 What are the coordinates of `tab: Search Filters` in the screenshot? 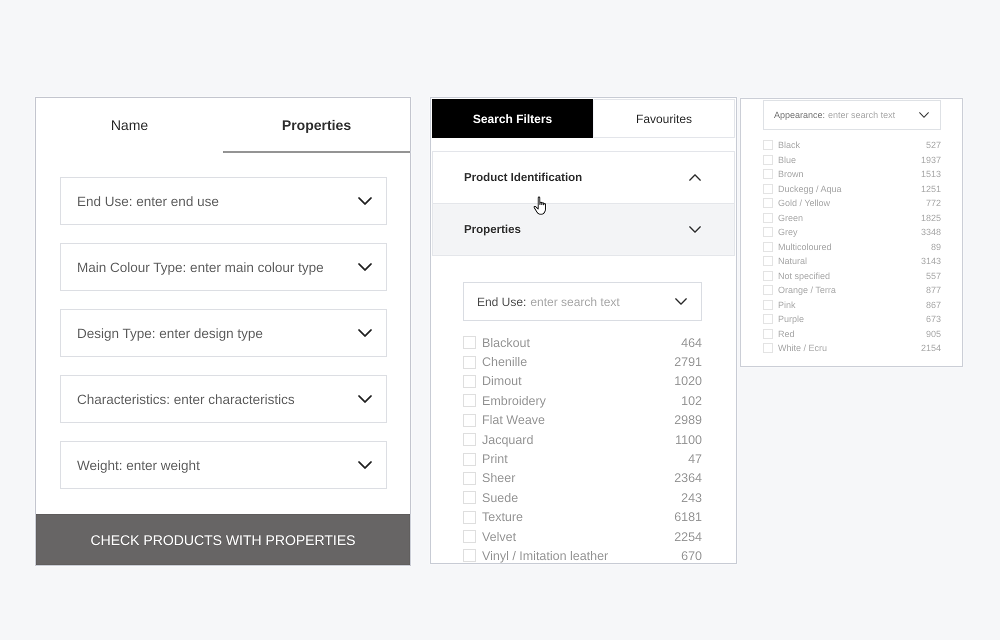 It's located at (512, 118).